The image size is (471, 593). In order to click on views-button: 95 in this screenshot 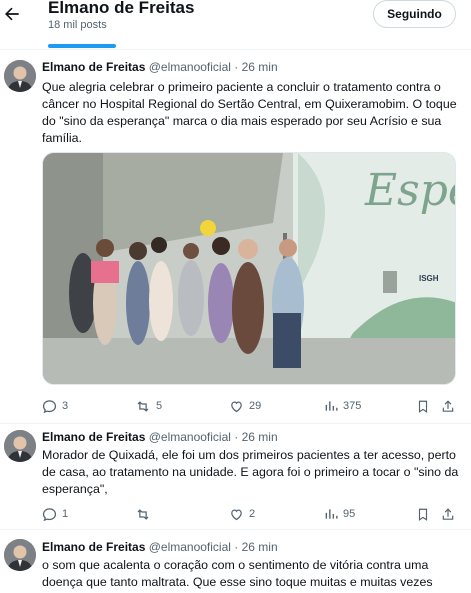, I will do `click(339, 514)`.